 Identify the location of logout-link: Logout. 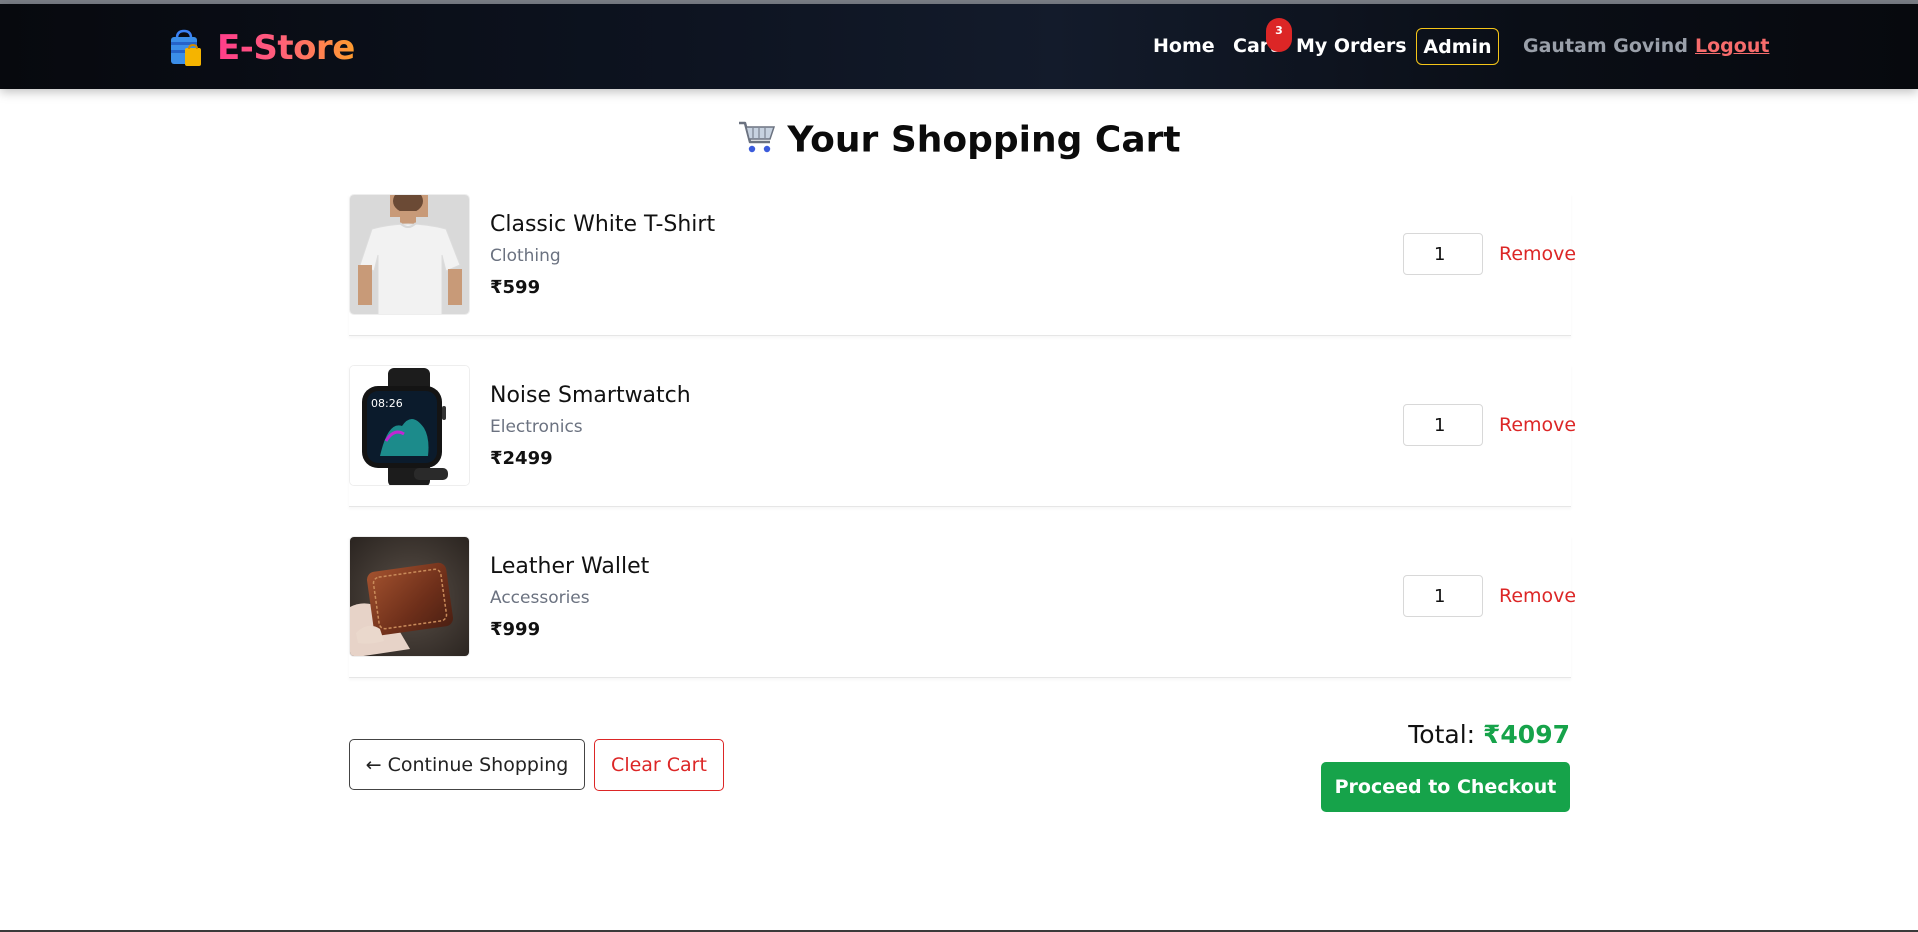
(1732, 46).